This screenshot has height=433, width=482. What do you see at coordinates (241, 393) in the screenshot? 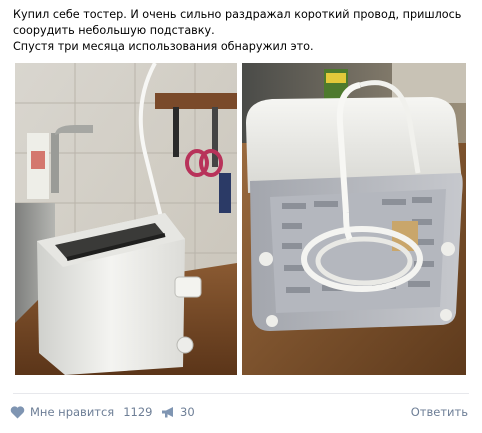
I see `footer-divider` at bounding box center [241, 393].